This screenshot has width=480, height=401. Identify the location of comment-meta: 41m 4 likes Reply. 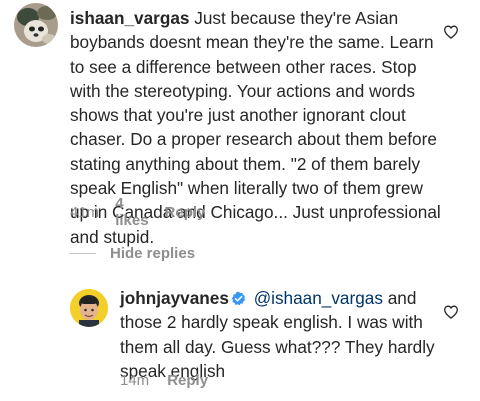
(138, 212).